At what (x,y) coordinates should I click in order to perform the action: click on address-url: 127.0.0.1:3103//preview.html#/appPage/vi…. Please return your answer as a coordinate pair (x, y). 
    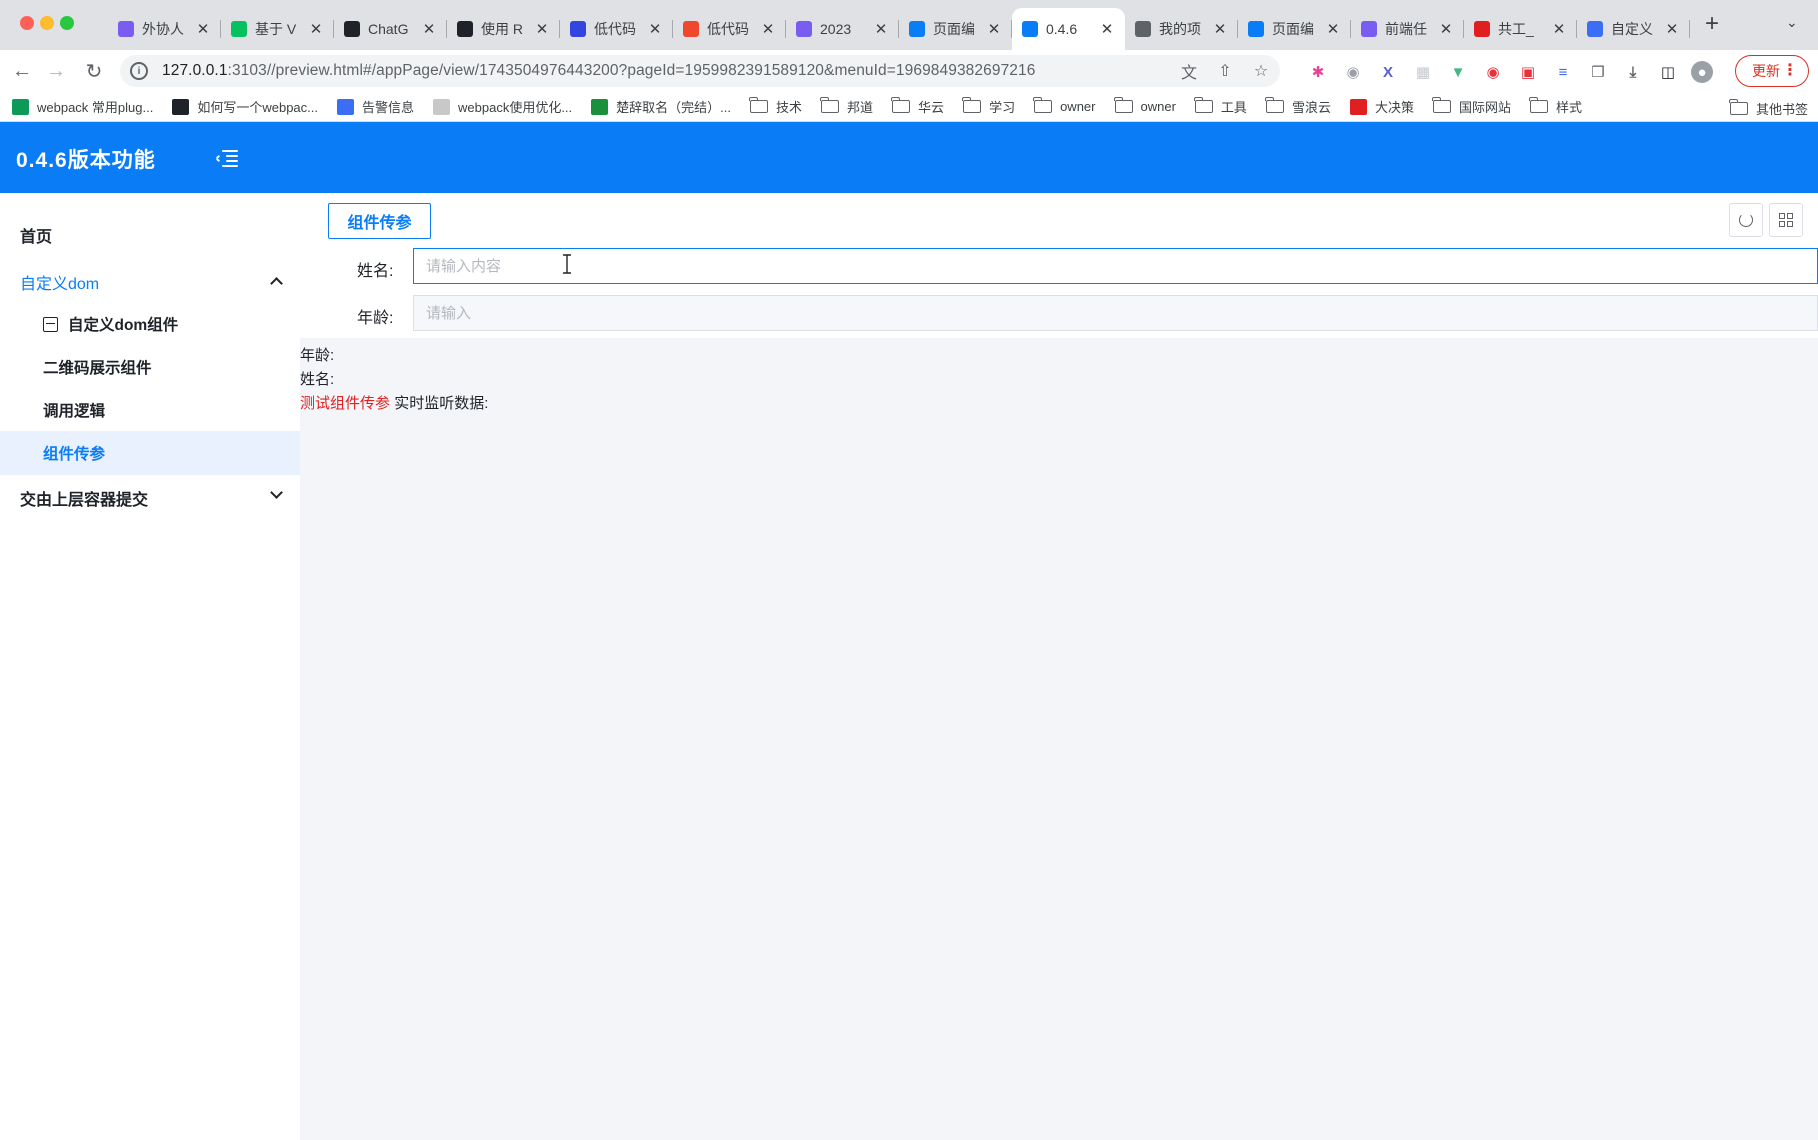
    Looking at the image, I should click on (598, 71).